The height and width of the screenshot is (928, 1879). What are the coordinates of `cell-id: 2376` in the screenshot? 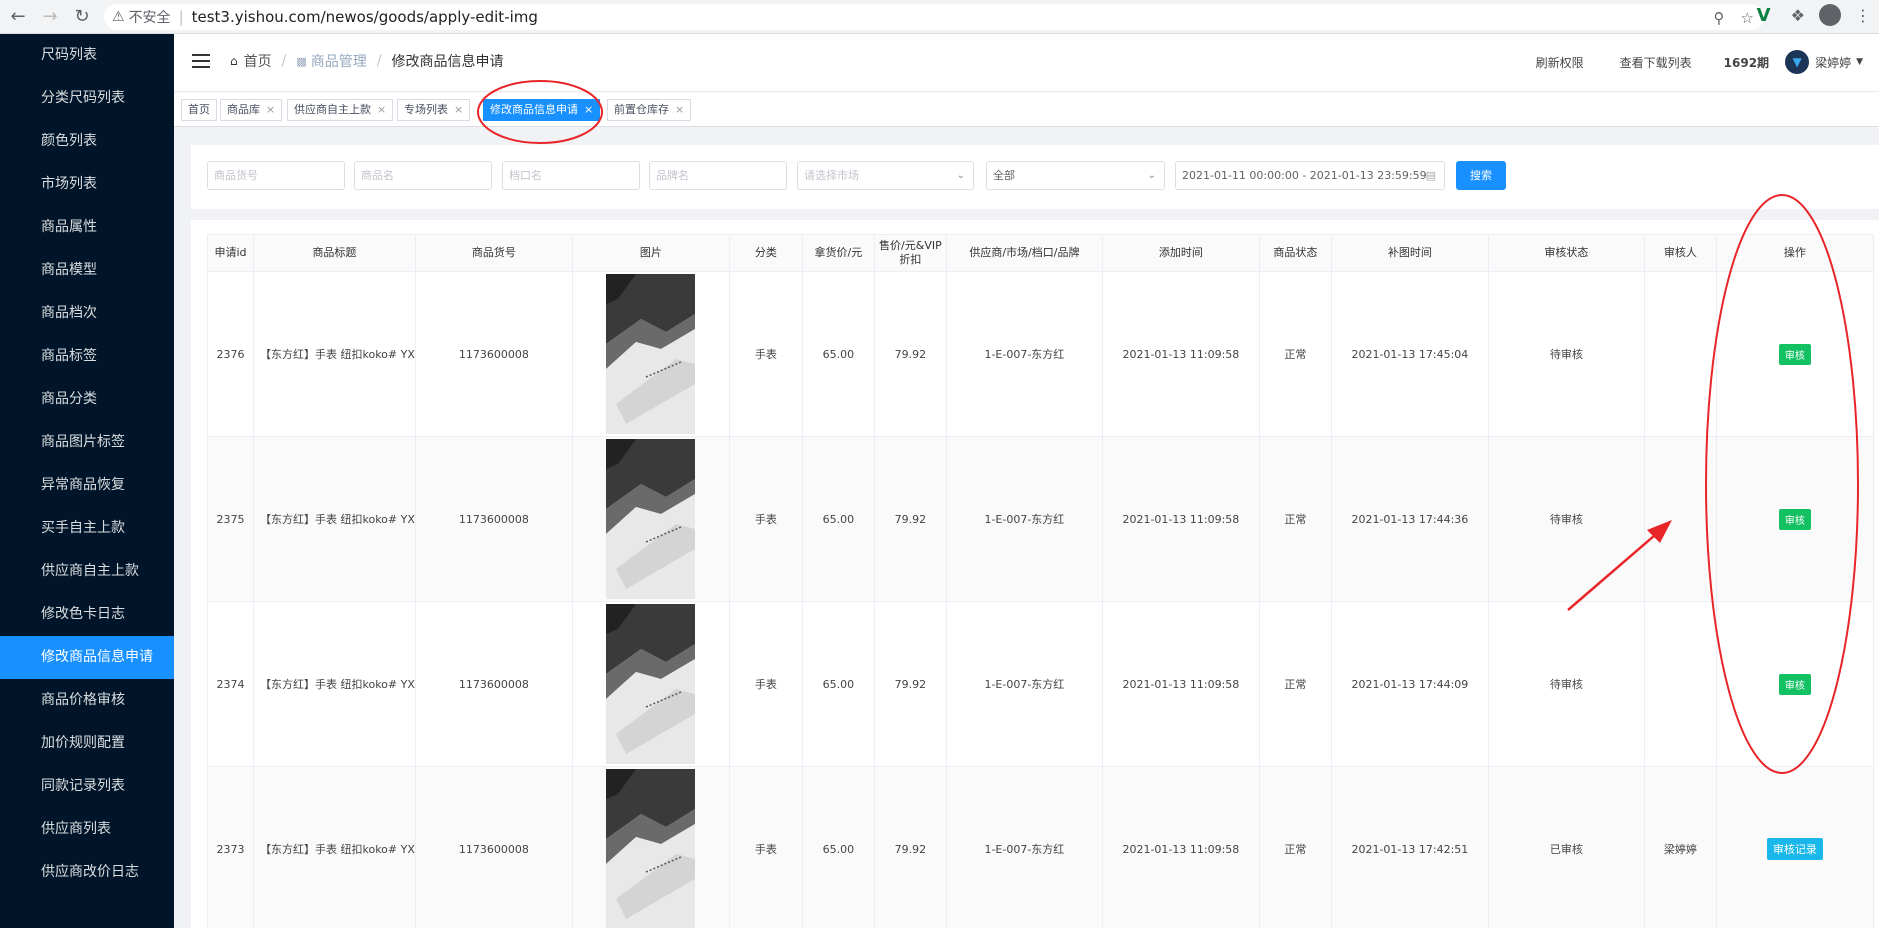 It's located at (230, 354).